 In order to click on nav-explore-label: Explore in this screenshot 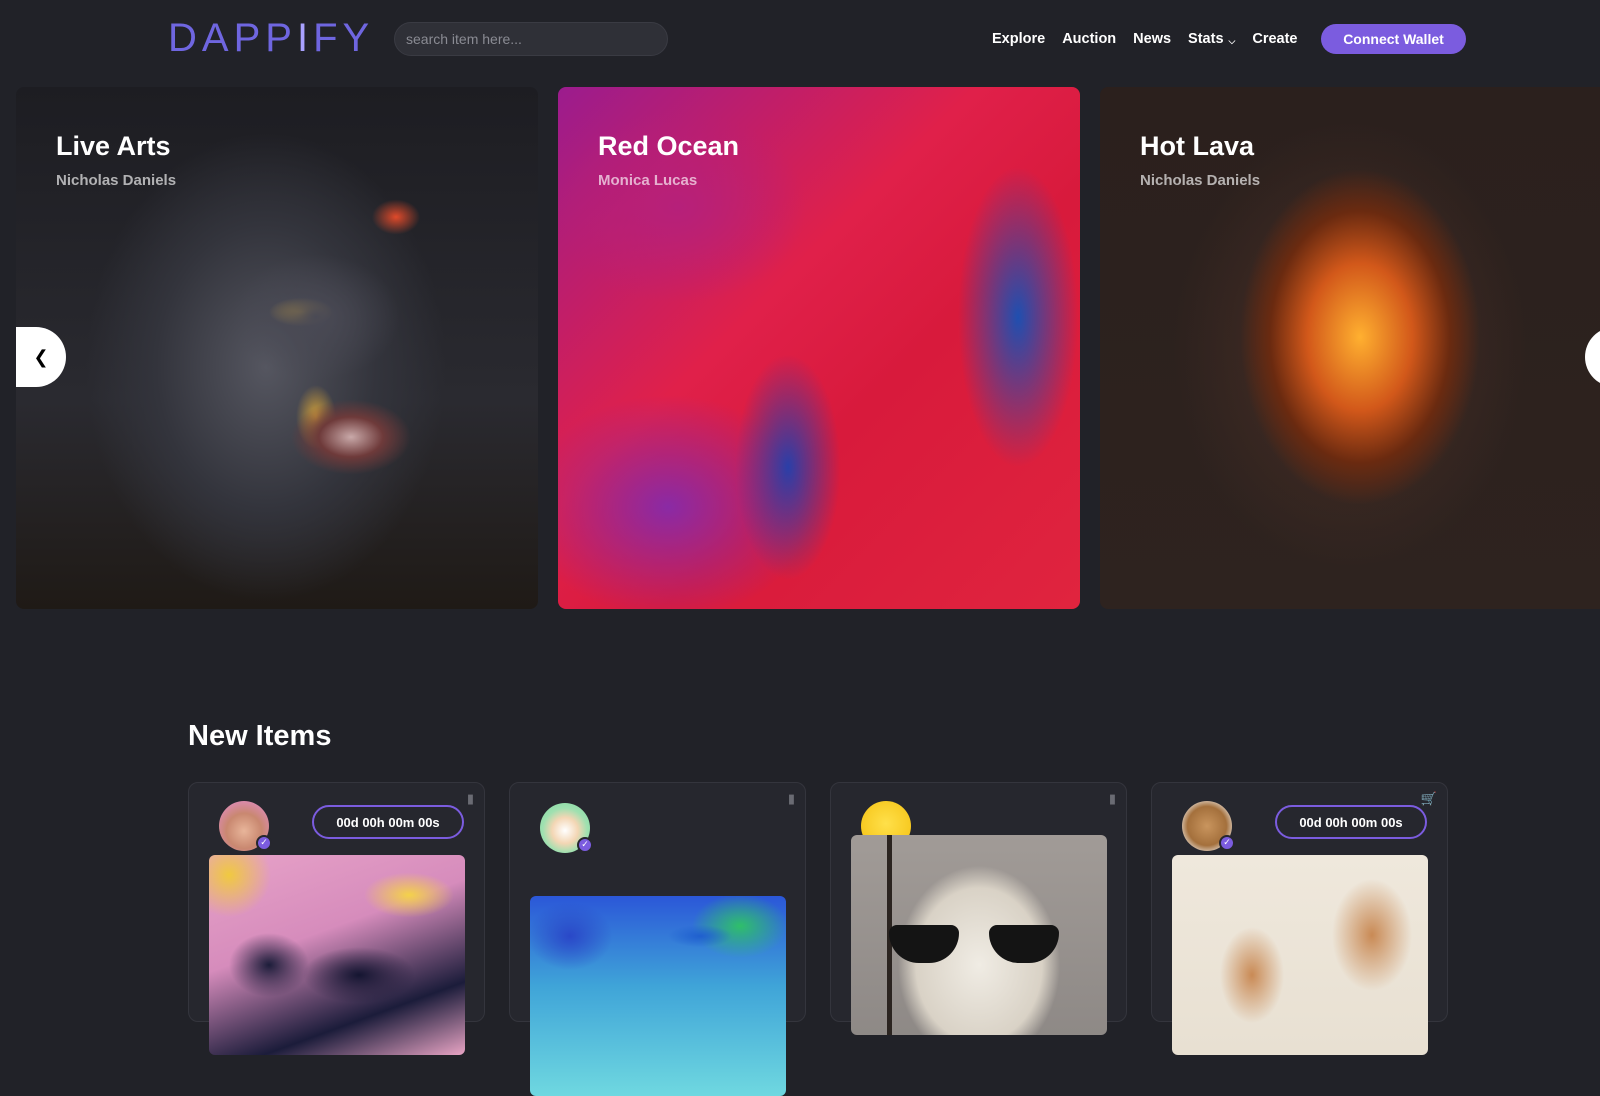, I will do `click(1019, 39)`.